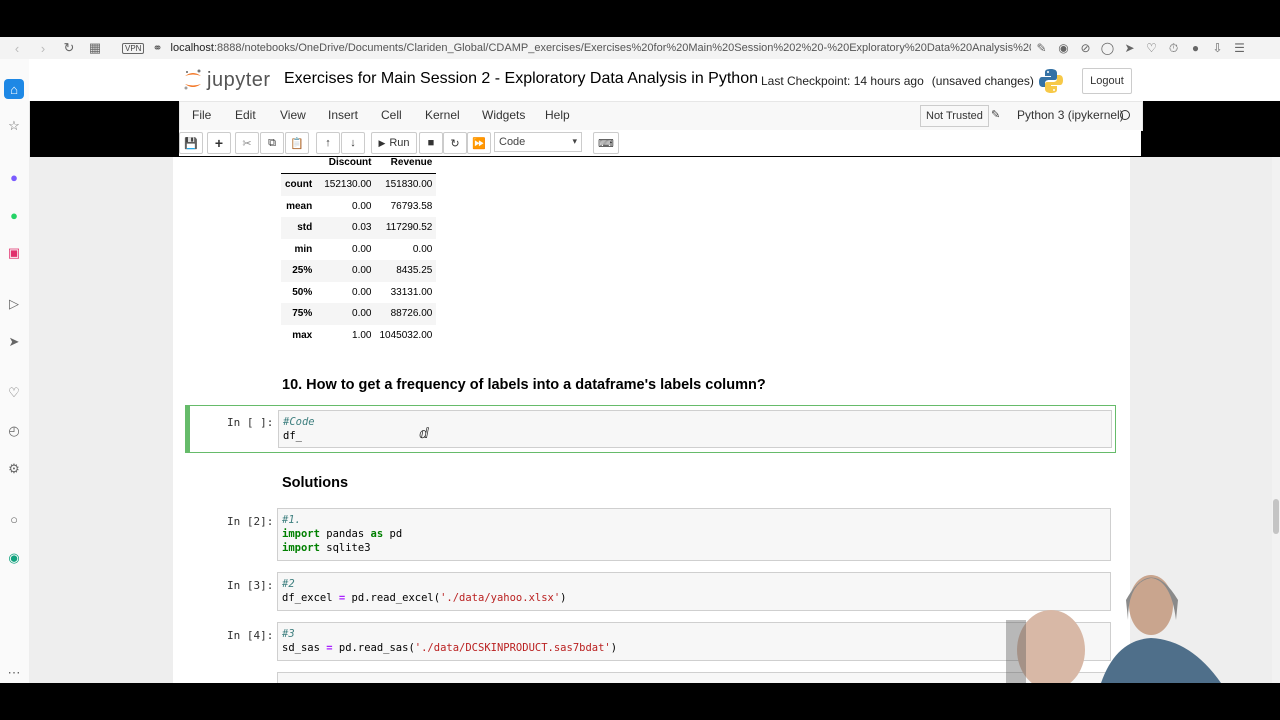  I want to click on table-cell: 88726.00, so click(411, 314).